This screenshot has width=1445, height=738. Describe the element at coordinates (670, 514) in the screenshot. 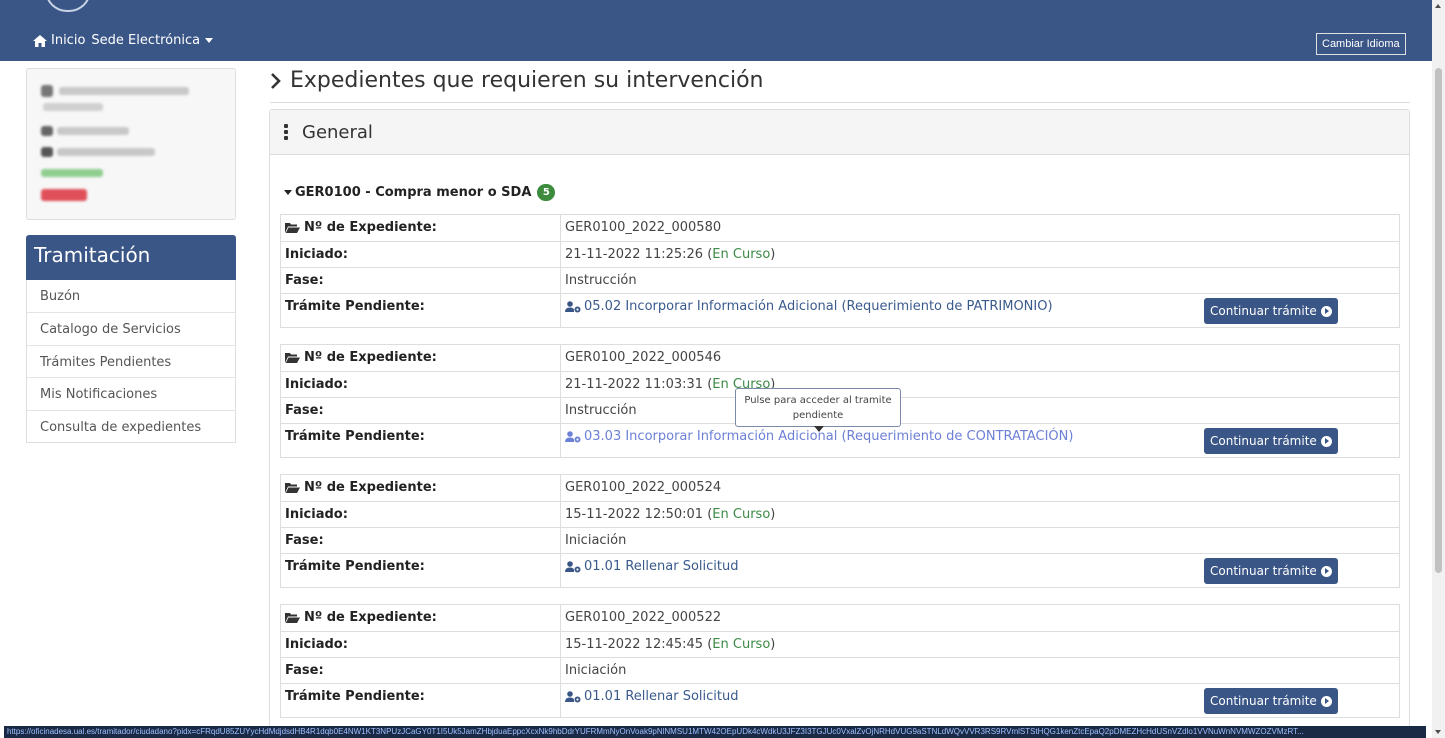

I see `iniciado-value: 15-11-2022 12:50:01 (En Curso)` at that location.